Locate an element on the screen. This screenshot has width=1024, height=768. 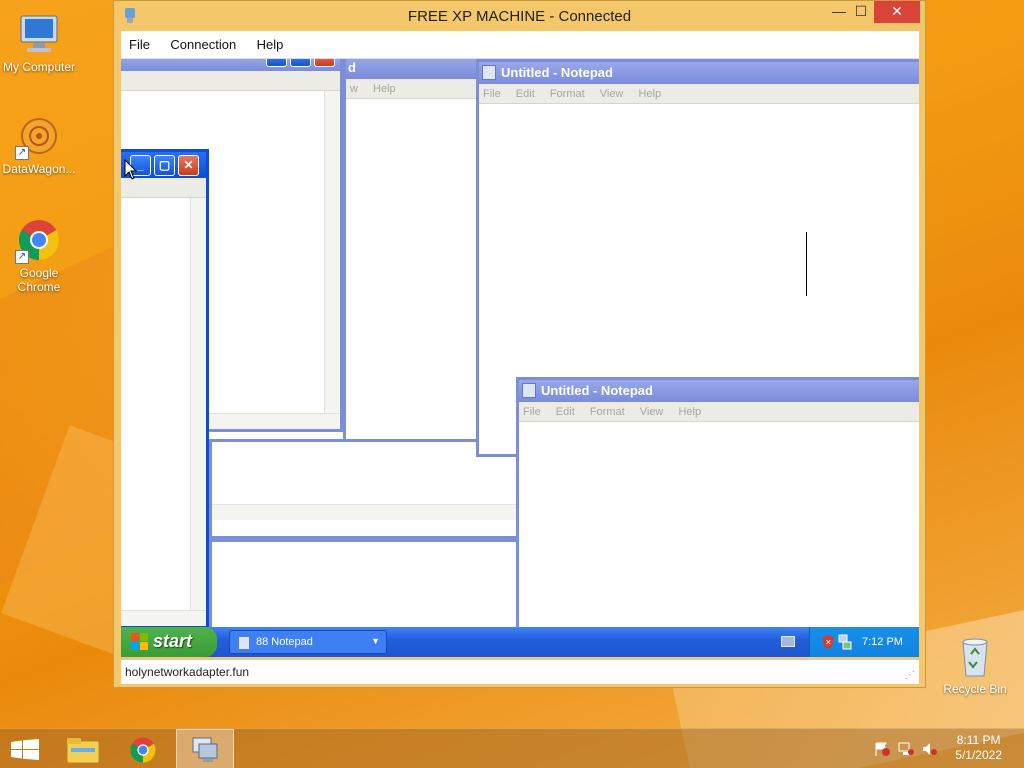
xp-clock: 7:12 PM is located at coordinates (882, 642).